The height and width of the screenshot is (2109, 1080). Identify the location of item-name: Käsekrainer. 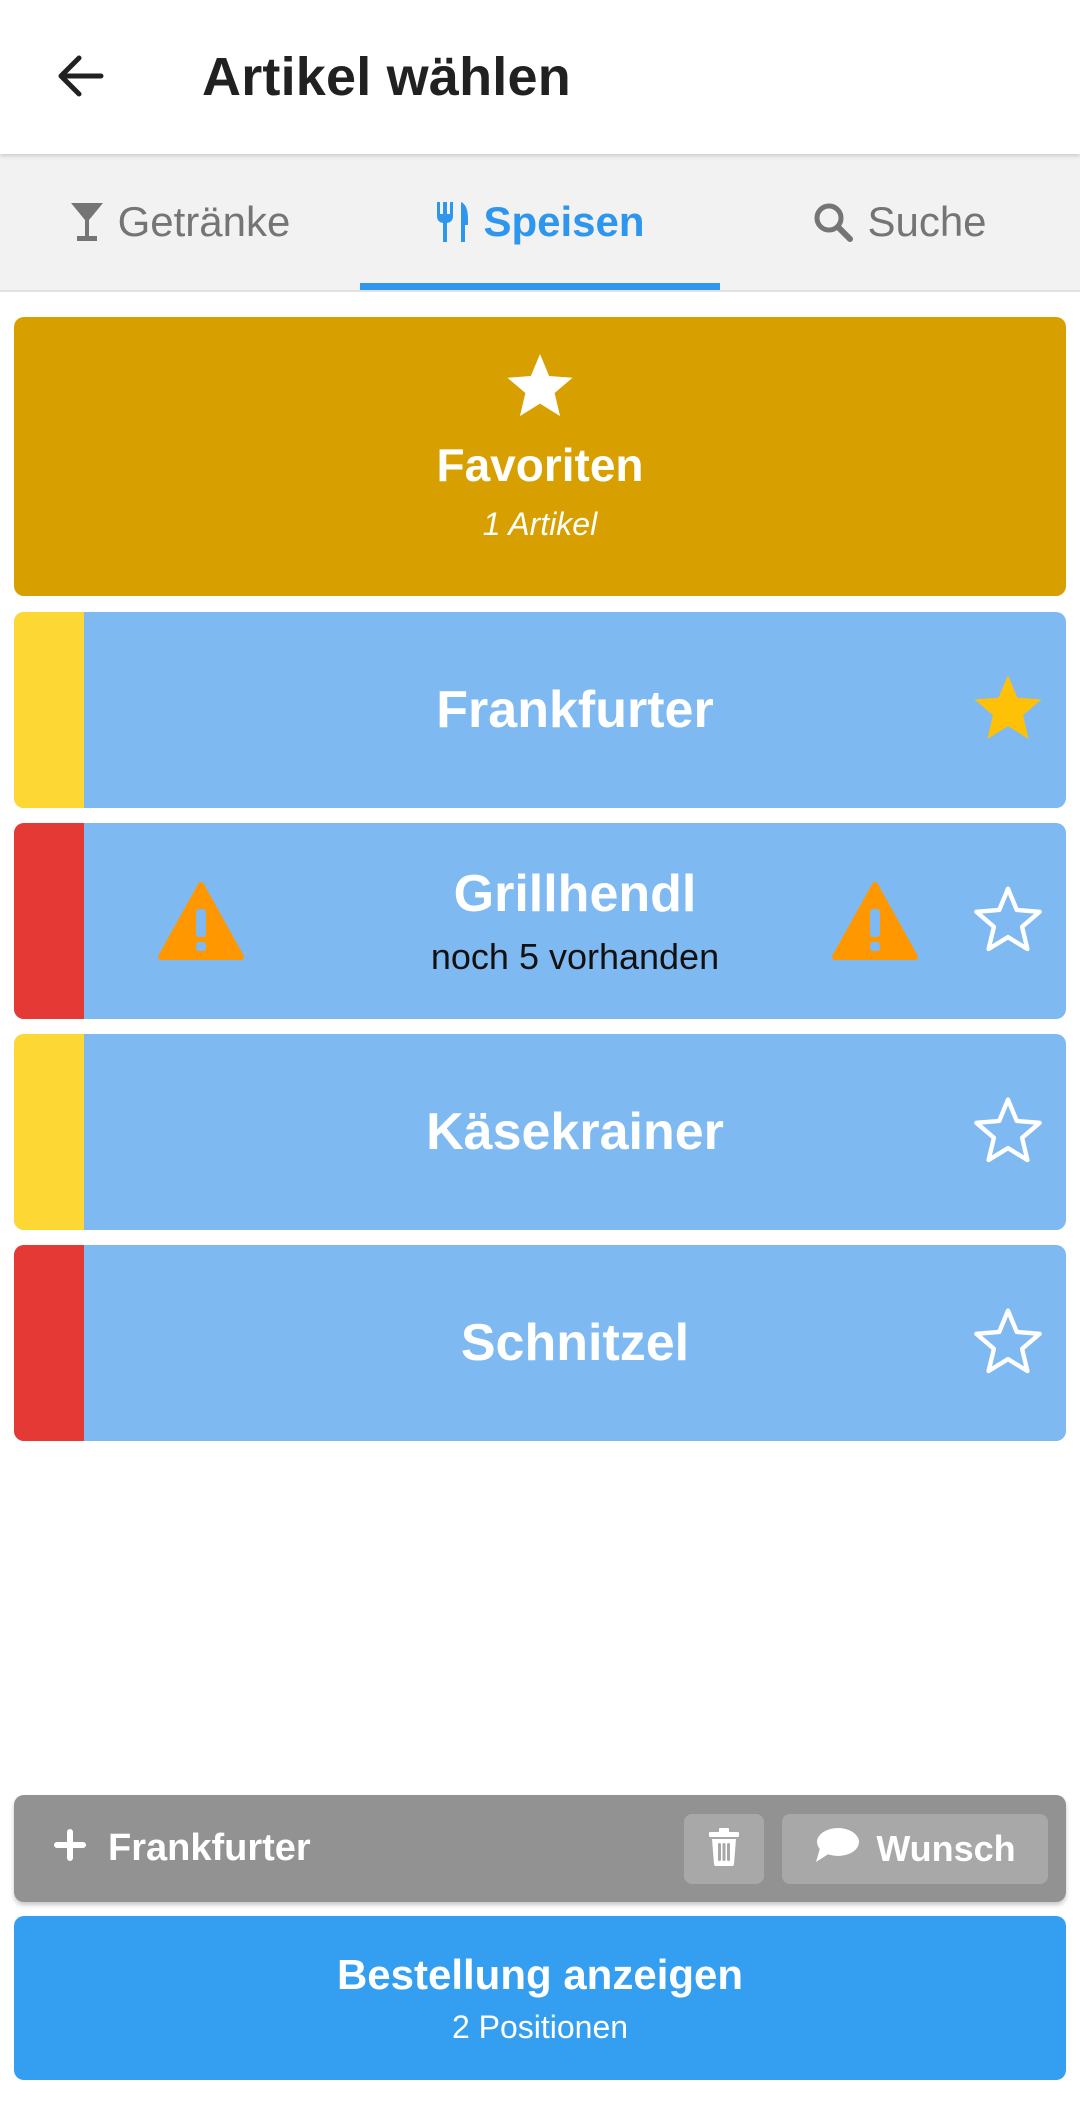
(575, 1132).